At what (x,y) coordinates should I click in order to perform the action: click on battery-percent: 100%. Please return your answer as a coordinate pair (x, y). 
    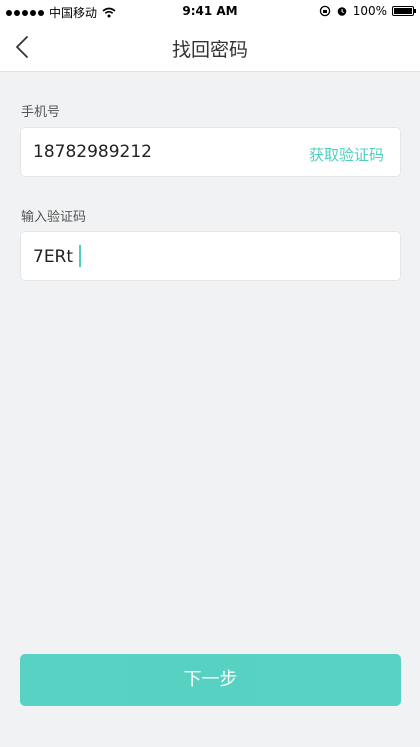
    Looking at the image, I should click on (369, 11).